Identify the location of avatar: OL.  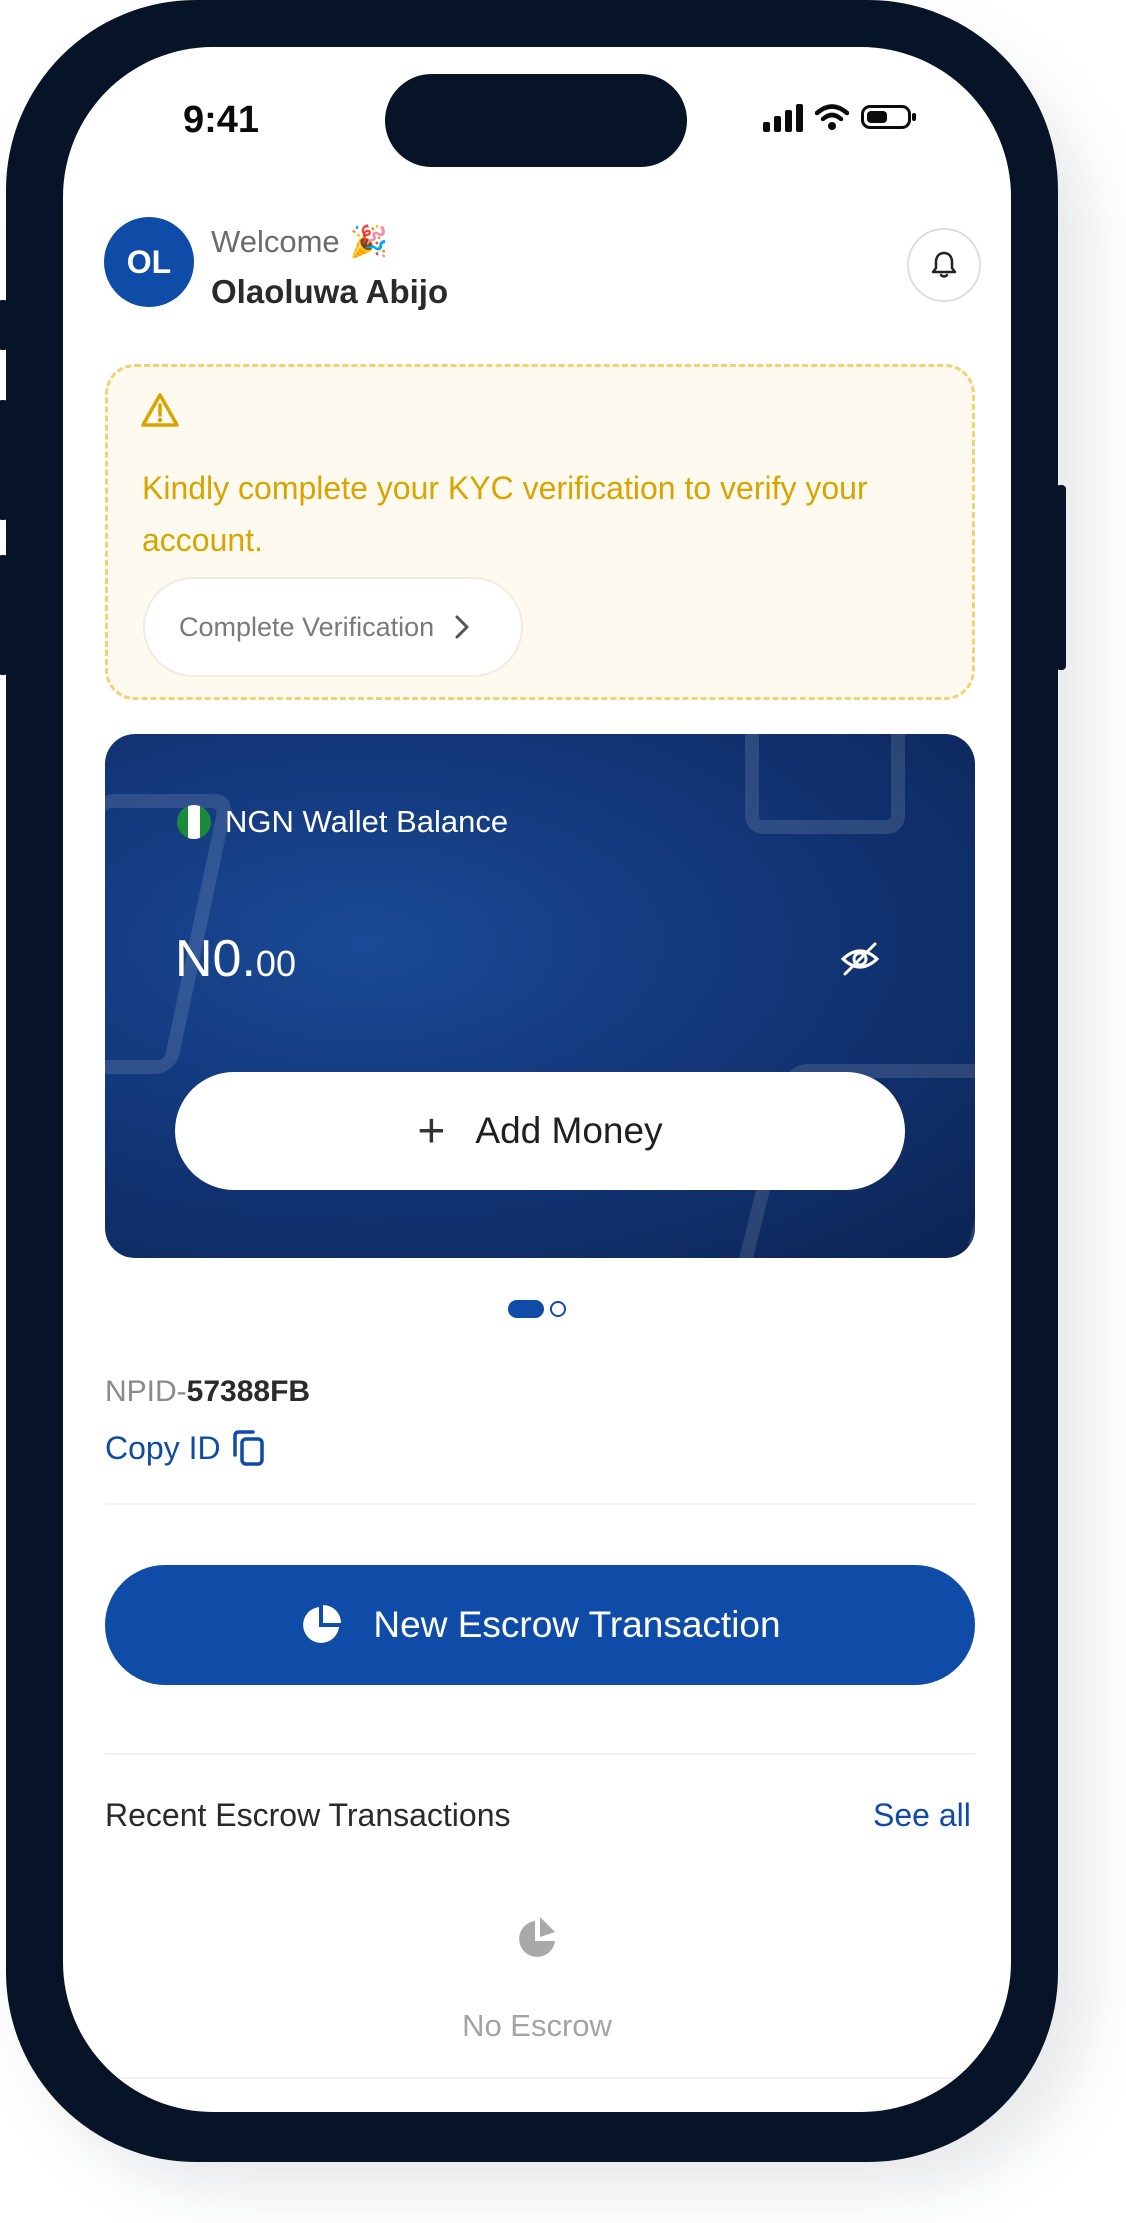
(149, 262).